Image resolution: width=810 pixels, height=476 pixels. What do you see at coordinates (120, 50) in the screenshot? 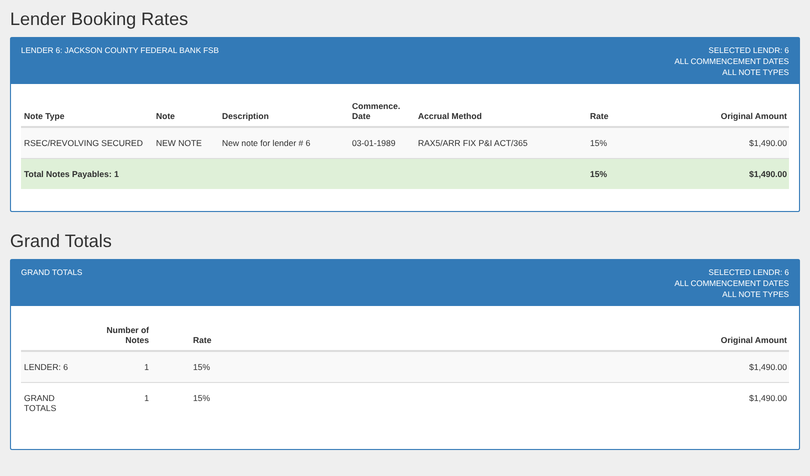
I see `panel-heading-text: LENDER 6: JACKSON COUNTY FEDERAL BANK FSB` at bounding box center [120, 50].